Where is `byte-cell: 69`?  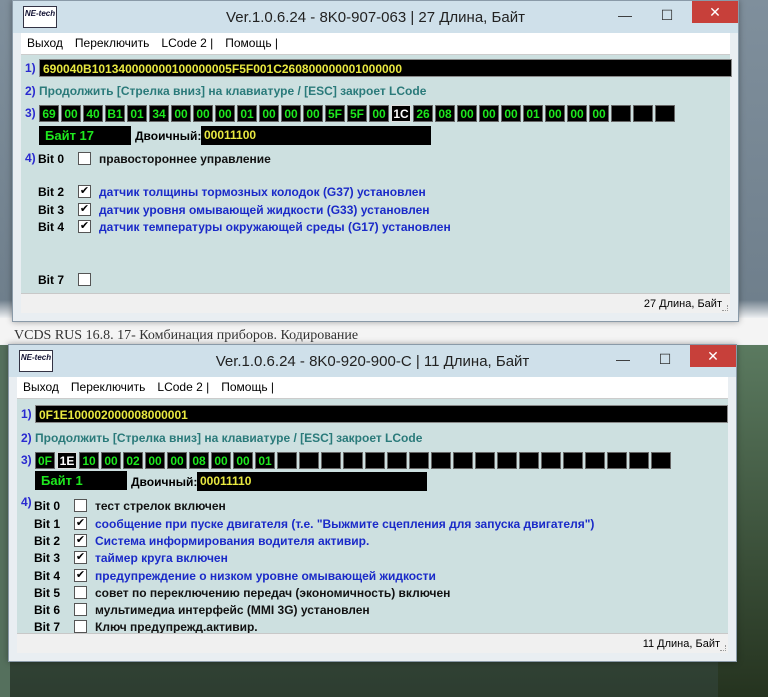
byte-cell: 69 is located at coordinates (49, 113).